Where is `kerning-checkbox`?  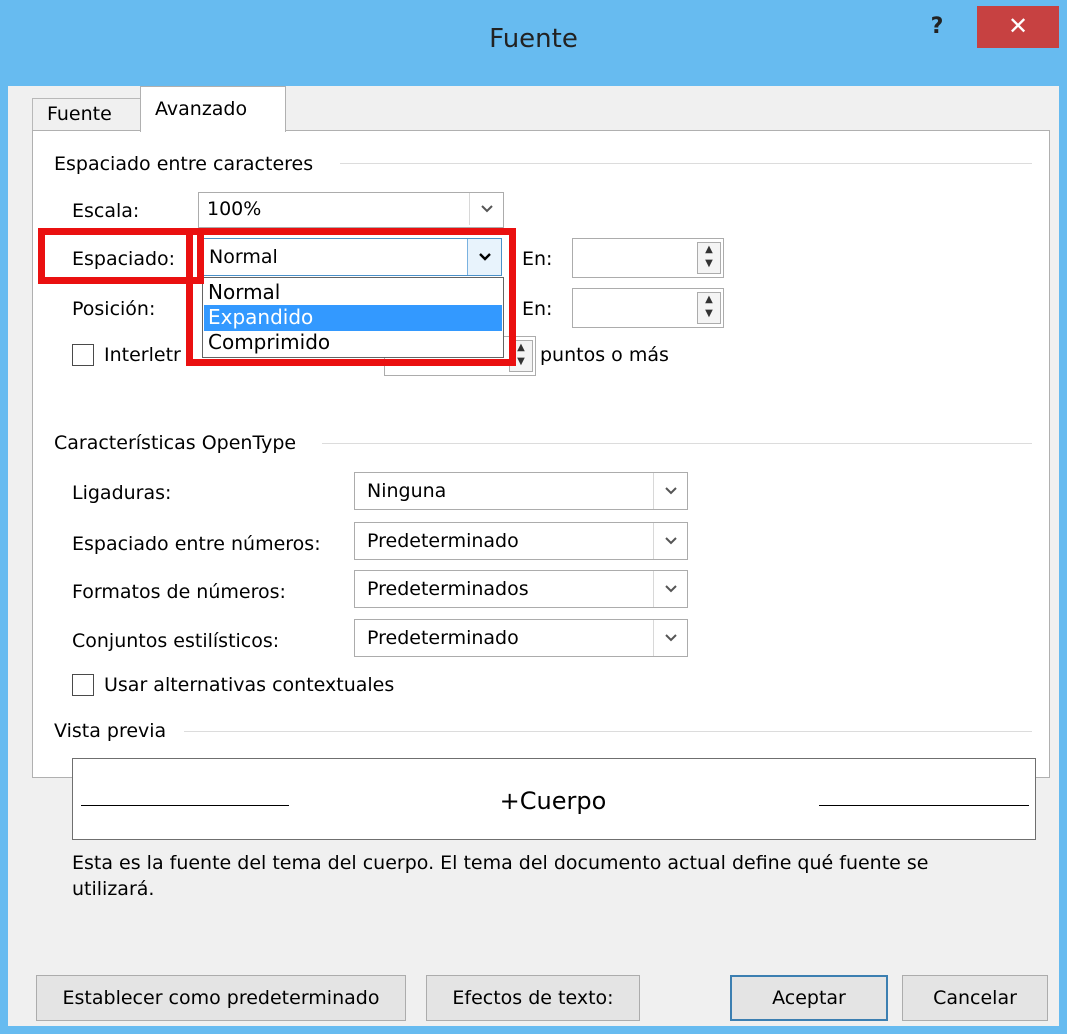 kerning-checkbox is located at coordinates (83, 355).